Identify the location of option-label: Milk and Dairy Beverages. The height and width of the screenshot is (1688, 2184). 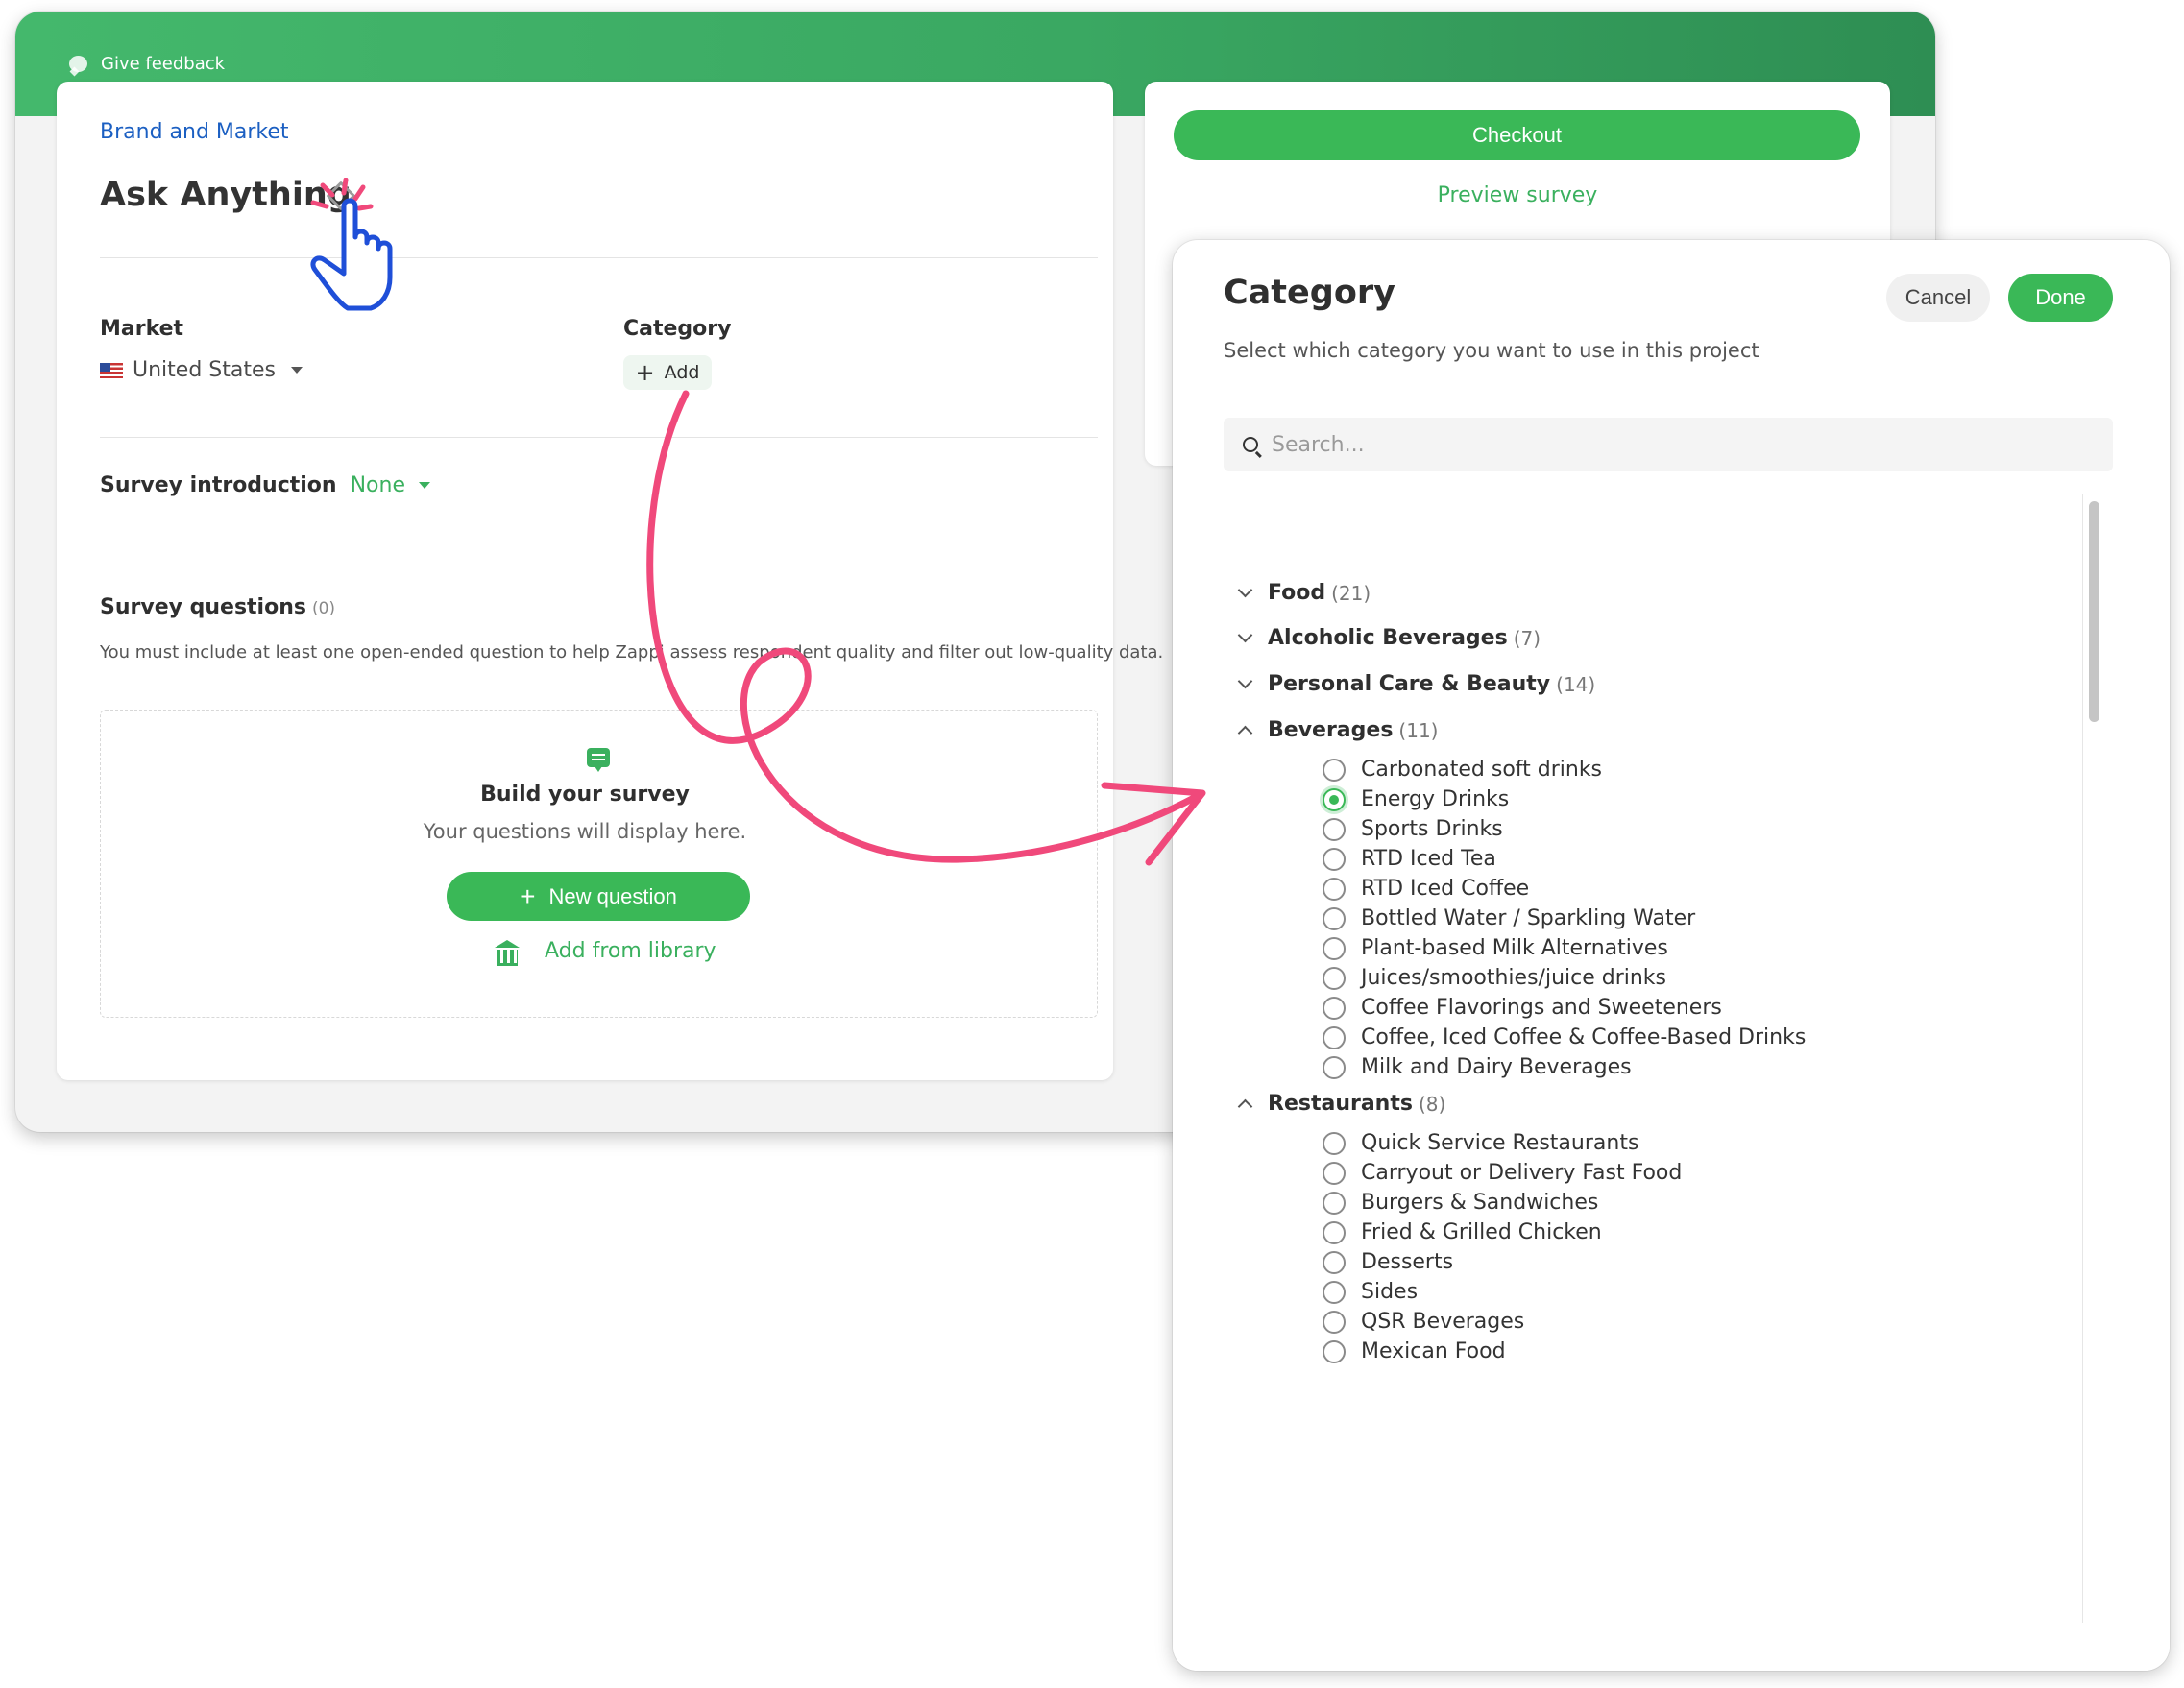
(1496, 1067).